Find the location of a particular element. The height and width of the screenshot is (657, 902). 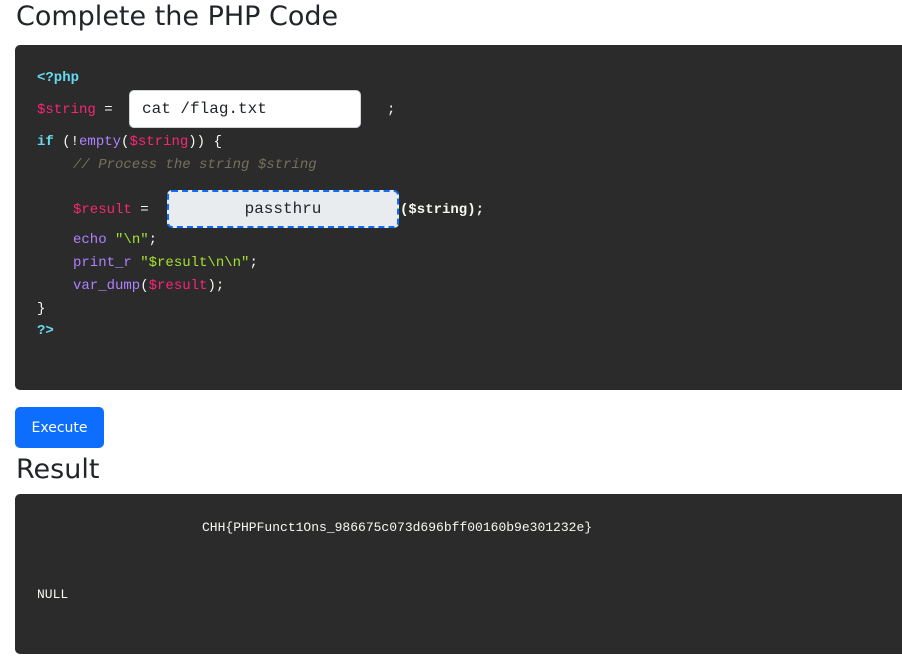

semicolon: ; is located at coordinates (391, 110).